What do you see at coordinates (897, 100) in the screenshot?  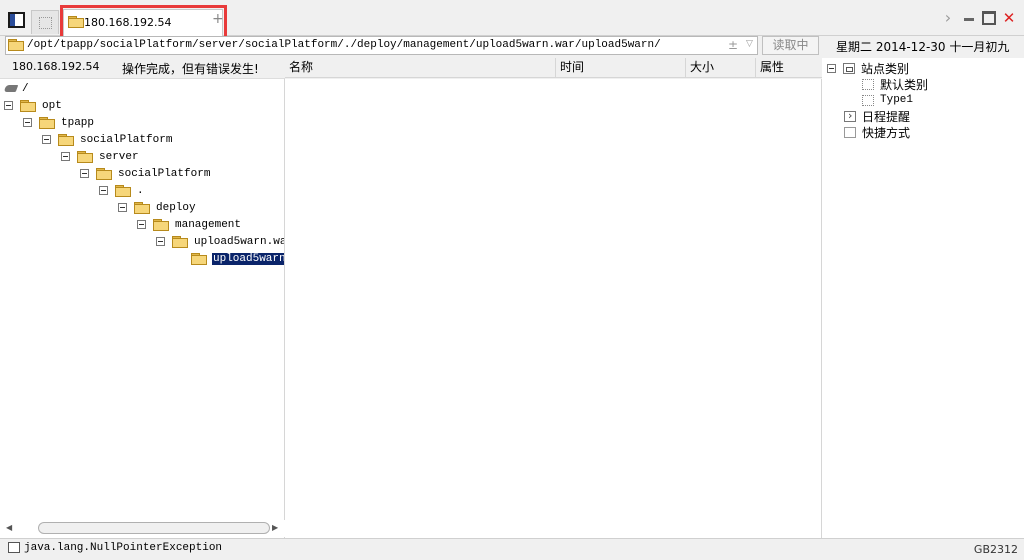 I see `type1-label: Type1` at bounding box center [897, 100].